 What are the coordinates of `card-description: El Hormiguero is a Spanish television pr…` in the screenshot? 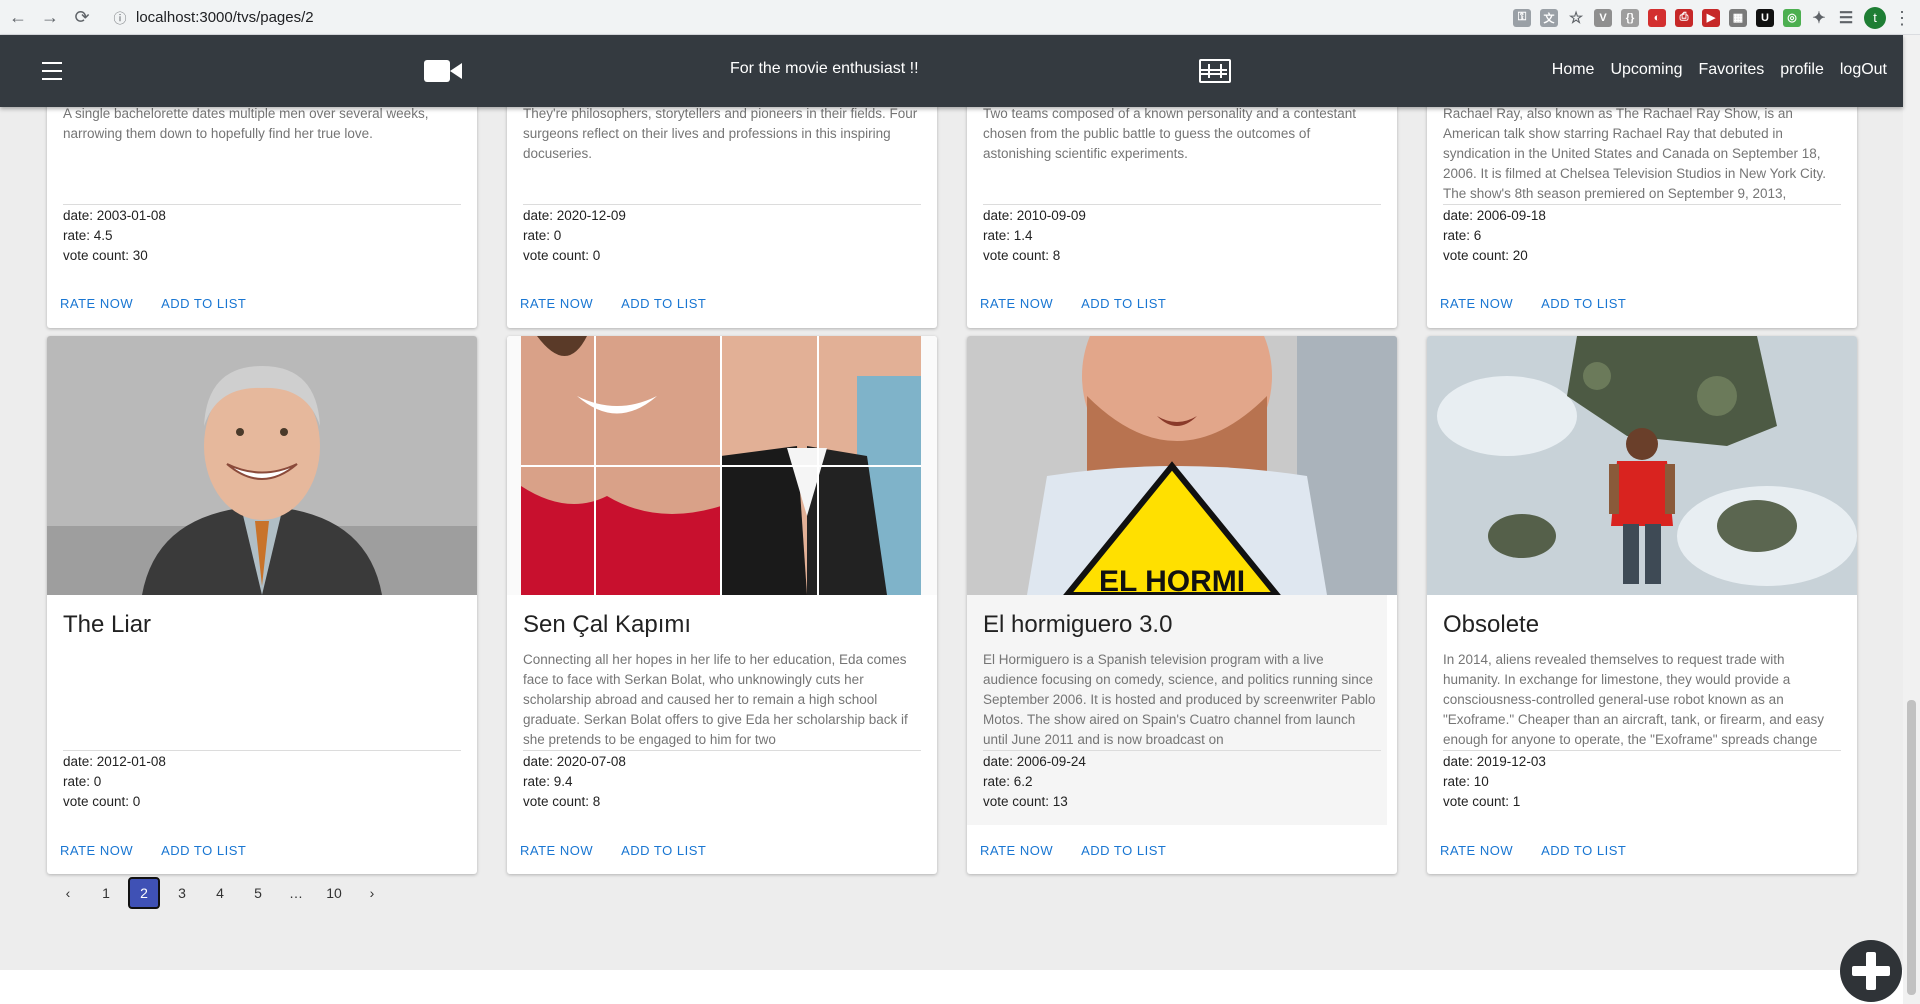 It's located at (1179, 699).